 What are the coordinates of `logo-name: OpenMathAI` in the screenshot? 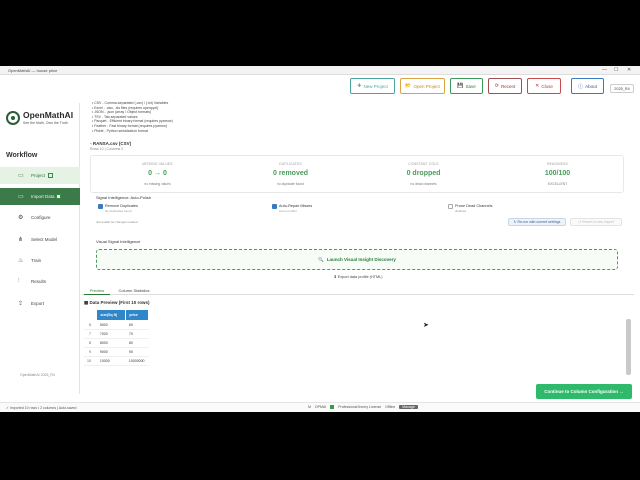 It's located at (48, 115).